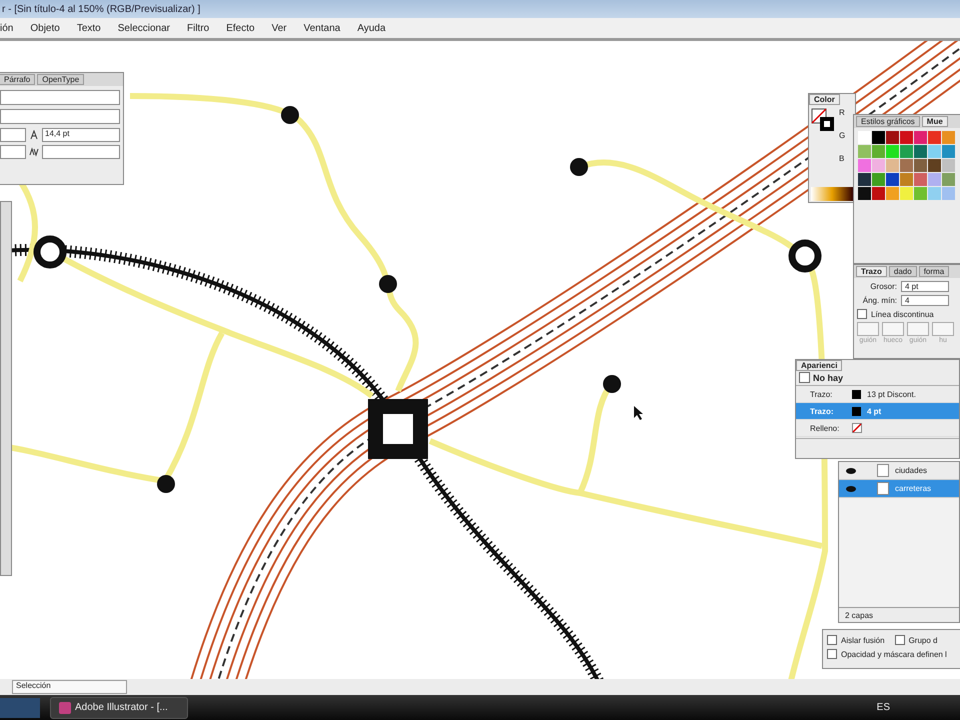 The image size is (960, 720). I want to click on eye-icon, so click(851, 470).